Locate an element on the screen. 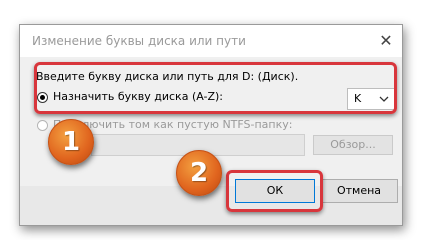 The height and width of the screenshot is (240, 429). close-button: ✕ is located at coordinates (386, 41).